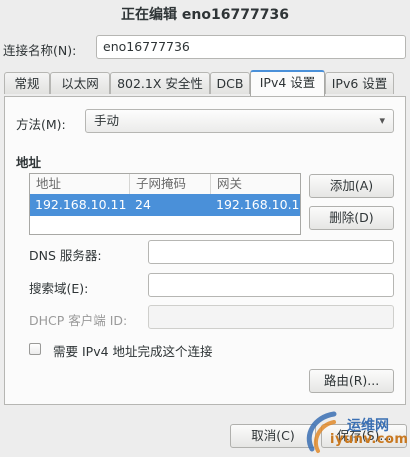  I want to click on window-title: 正在编辑 eno16777736, so click(205, 15).